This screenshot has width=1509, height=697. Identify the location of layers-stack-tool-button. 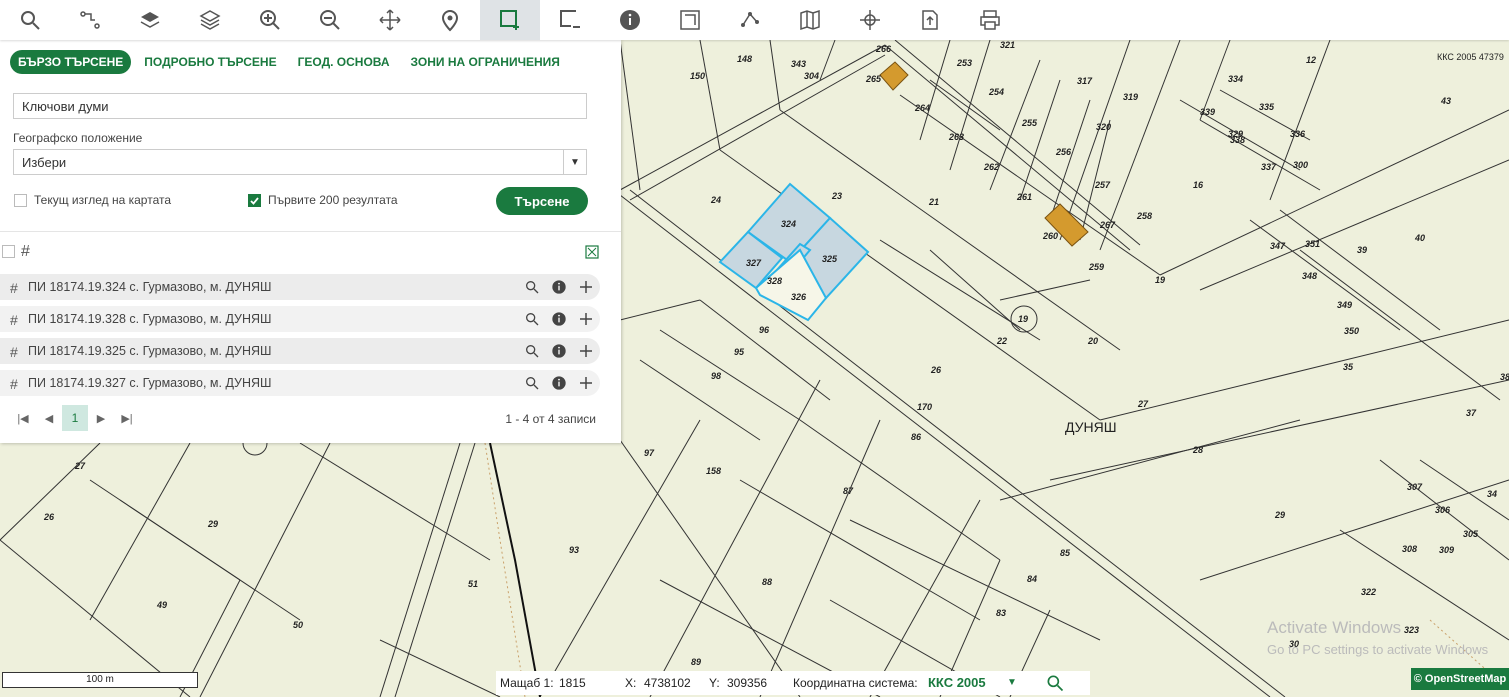
(210, 20).